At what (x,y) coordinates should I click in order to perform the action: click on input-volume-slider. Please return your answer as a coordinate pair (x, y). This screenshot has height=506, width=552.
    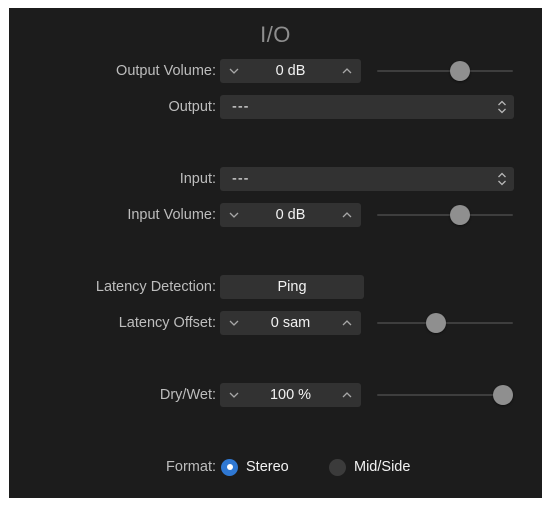
    Looking at the image, I should click on (445, 215).